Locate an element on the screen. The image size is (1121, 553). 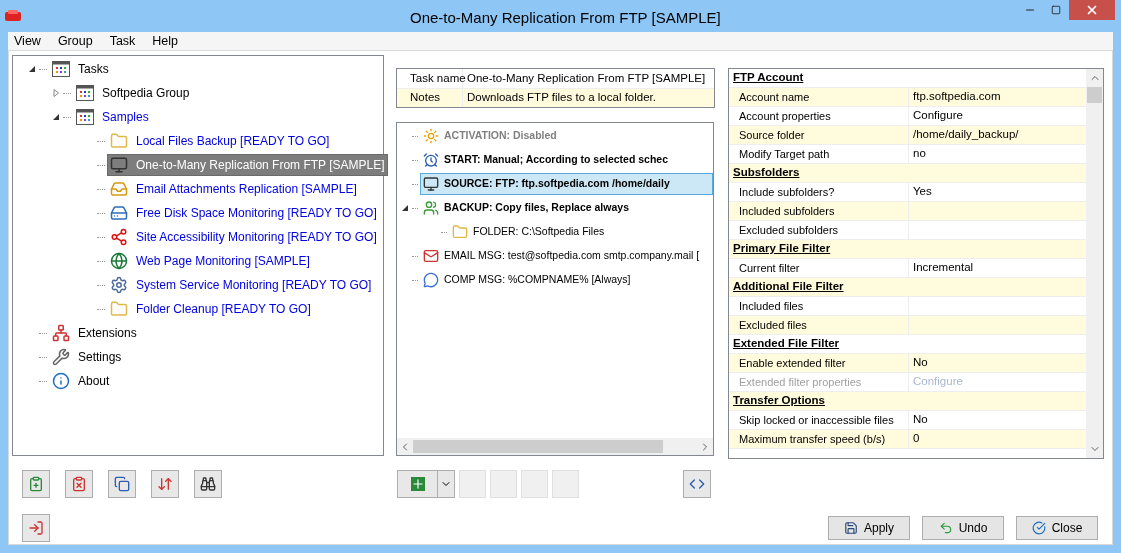
step-item: EMAIL MSG: test@softpedia.com smtp.company.mail [ is located at coordinates (572, 256).